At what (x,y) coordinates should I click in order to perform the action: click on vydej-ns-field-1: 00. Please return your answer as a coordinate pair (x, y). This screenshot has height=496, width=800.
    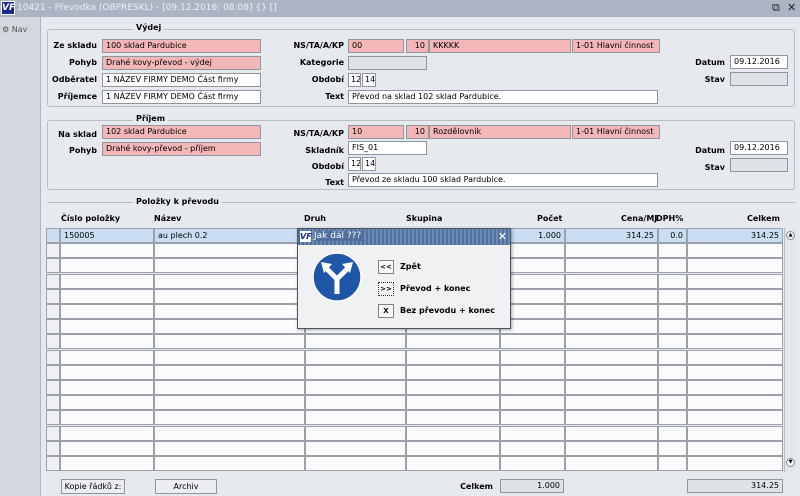
    Looking at the image, I should click on (376, 46).